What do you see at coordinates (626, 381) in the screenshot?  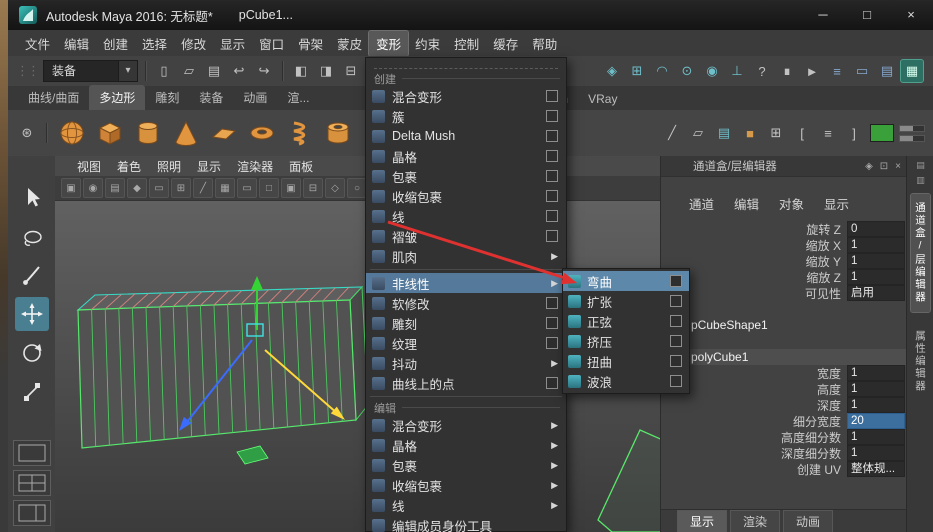 I see `submenu-item-wave: 波浪` at bounding box center [626, 381].